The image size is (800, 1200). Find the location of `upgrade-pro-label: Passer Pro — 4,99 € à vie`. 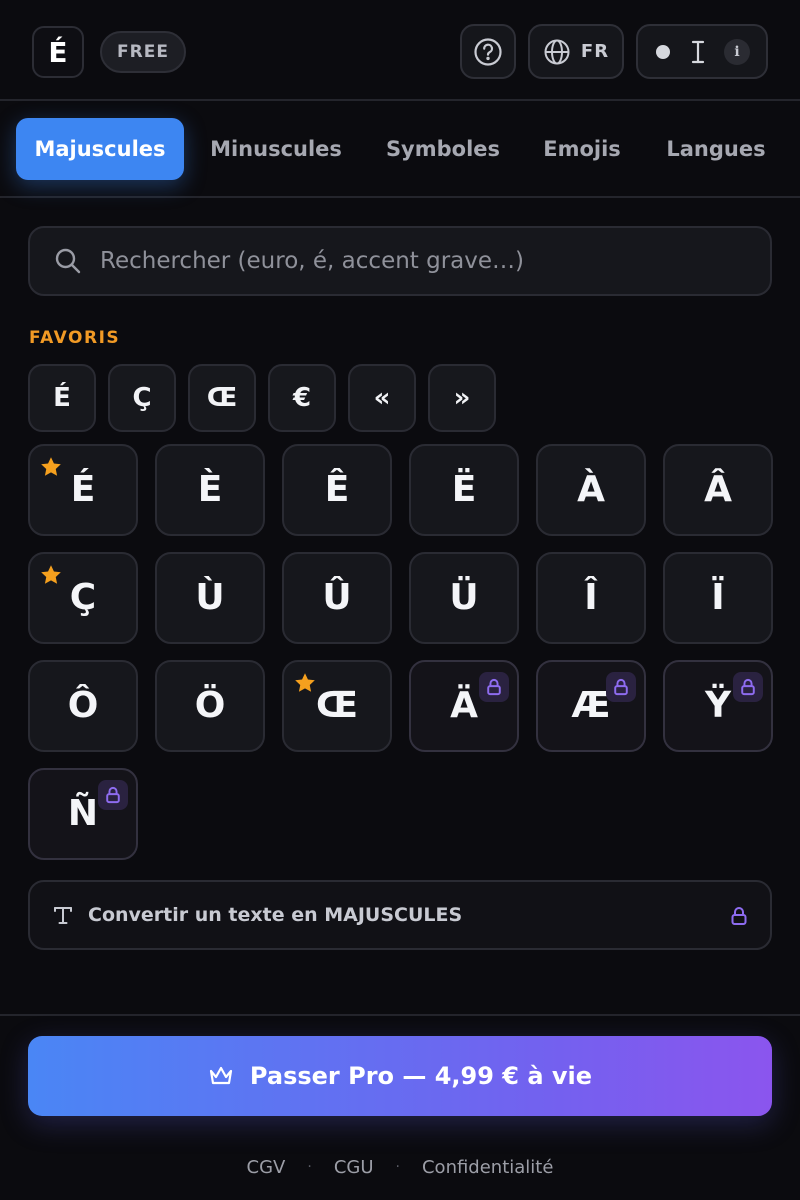

upgrade-pro-label: Passer Pro — 4,99 € à vie is located at coordinates (421, 1076).